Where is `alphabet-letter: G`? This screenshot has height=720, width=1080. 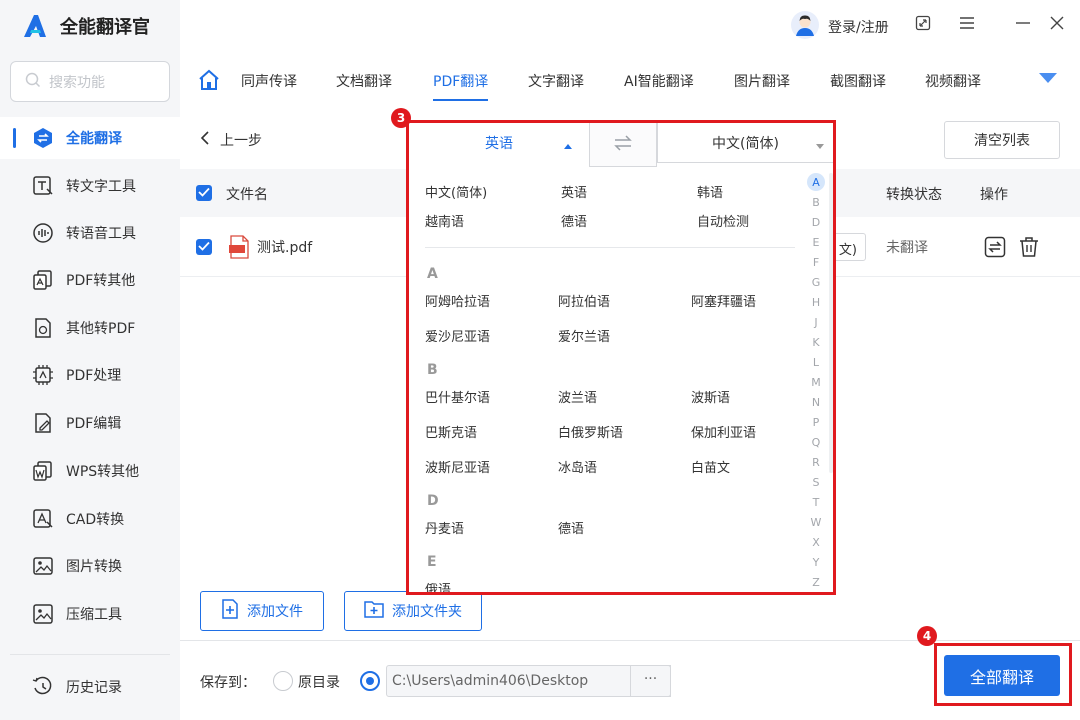
alphabet-letter: G is located at coordinates (816, 282).